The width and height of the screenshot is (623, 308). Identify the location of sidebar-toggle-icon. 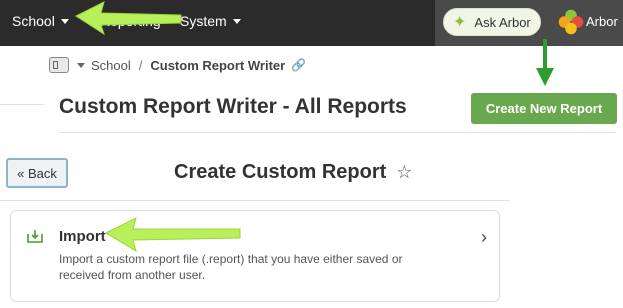
(59, 65).